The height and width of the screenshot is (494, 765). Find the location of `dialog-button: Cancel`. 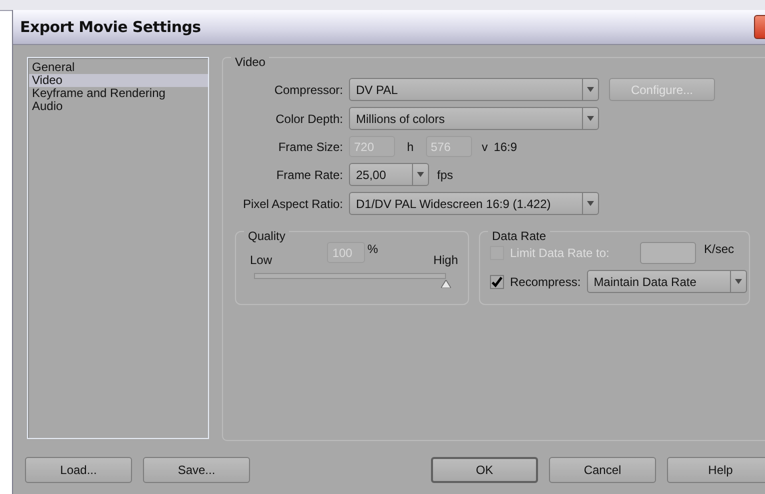

dialog-button: Cancel is located at coordinates (602, 470).